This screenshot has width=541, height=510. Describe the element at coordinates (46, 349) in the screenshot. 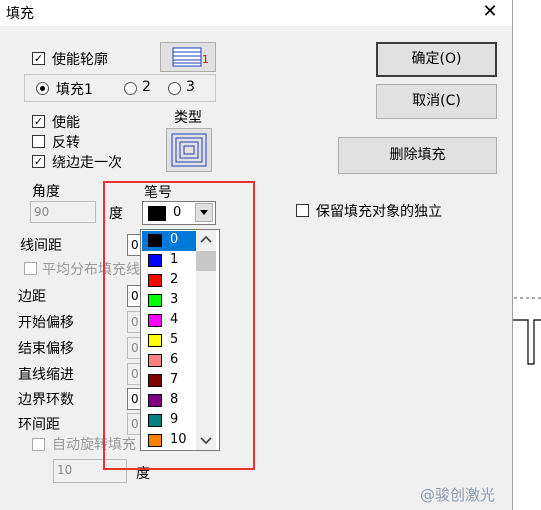

I see `end-offset-label: 结束偏移` at that location.